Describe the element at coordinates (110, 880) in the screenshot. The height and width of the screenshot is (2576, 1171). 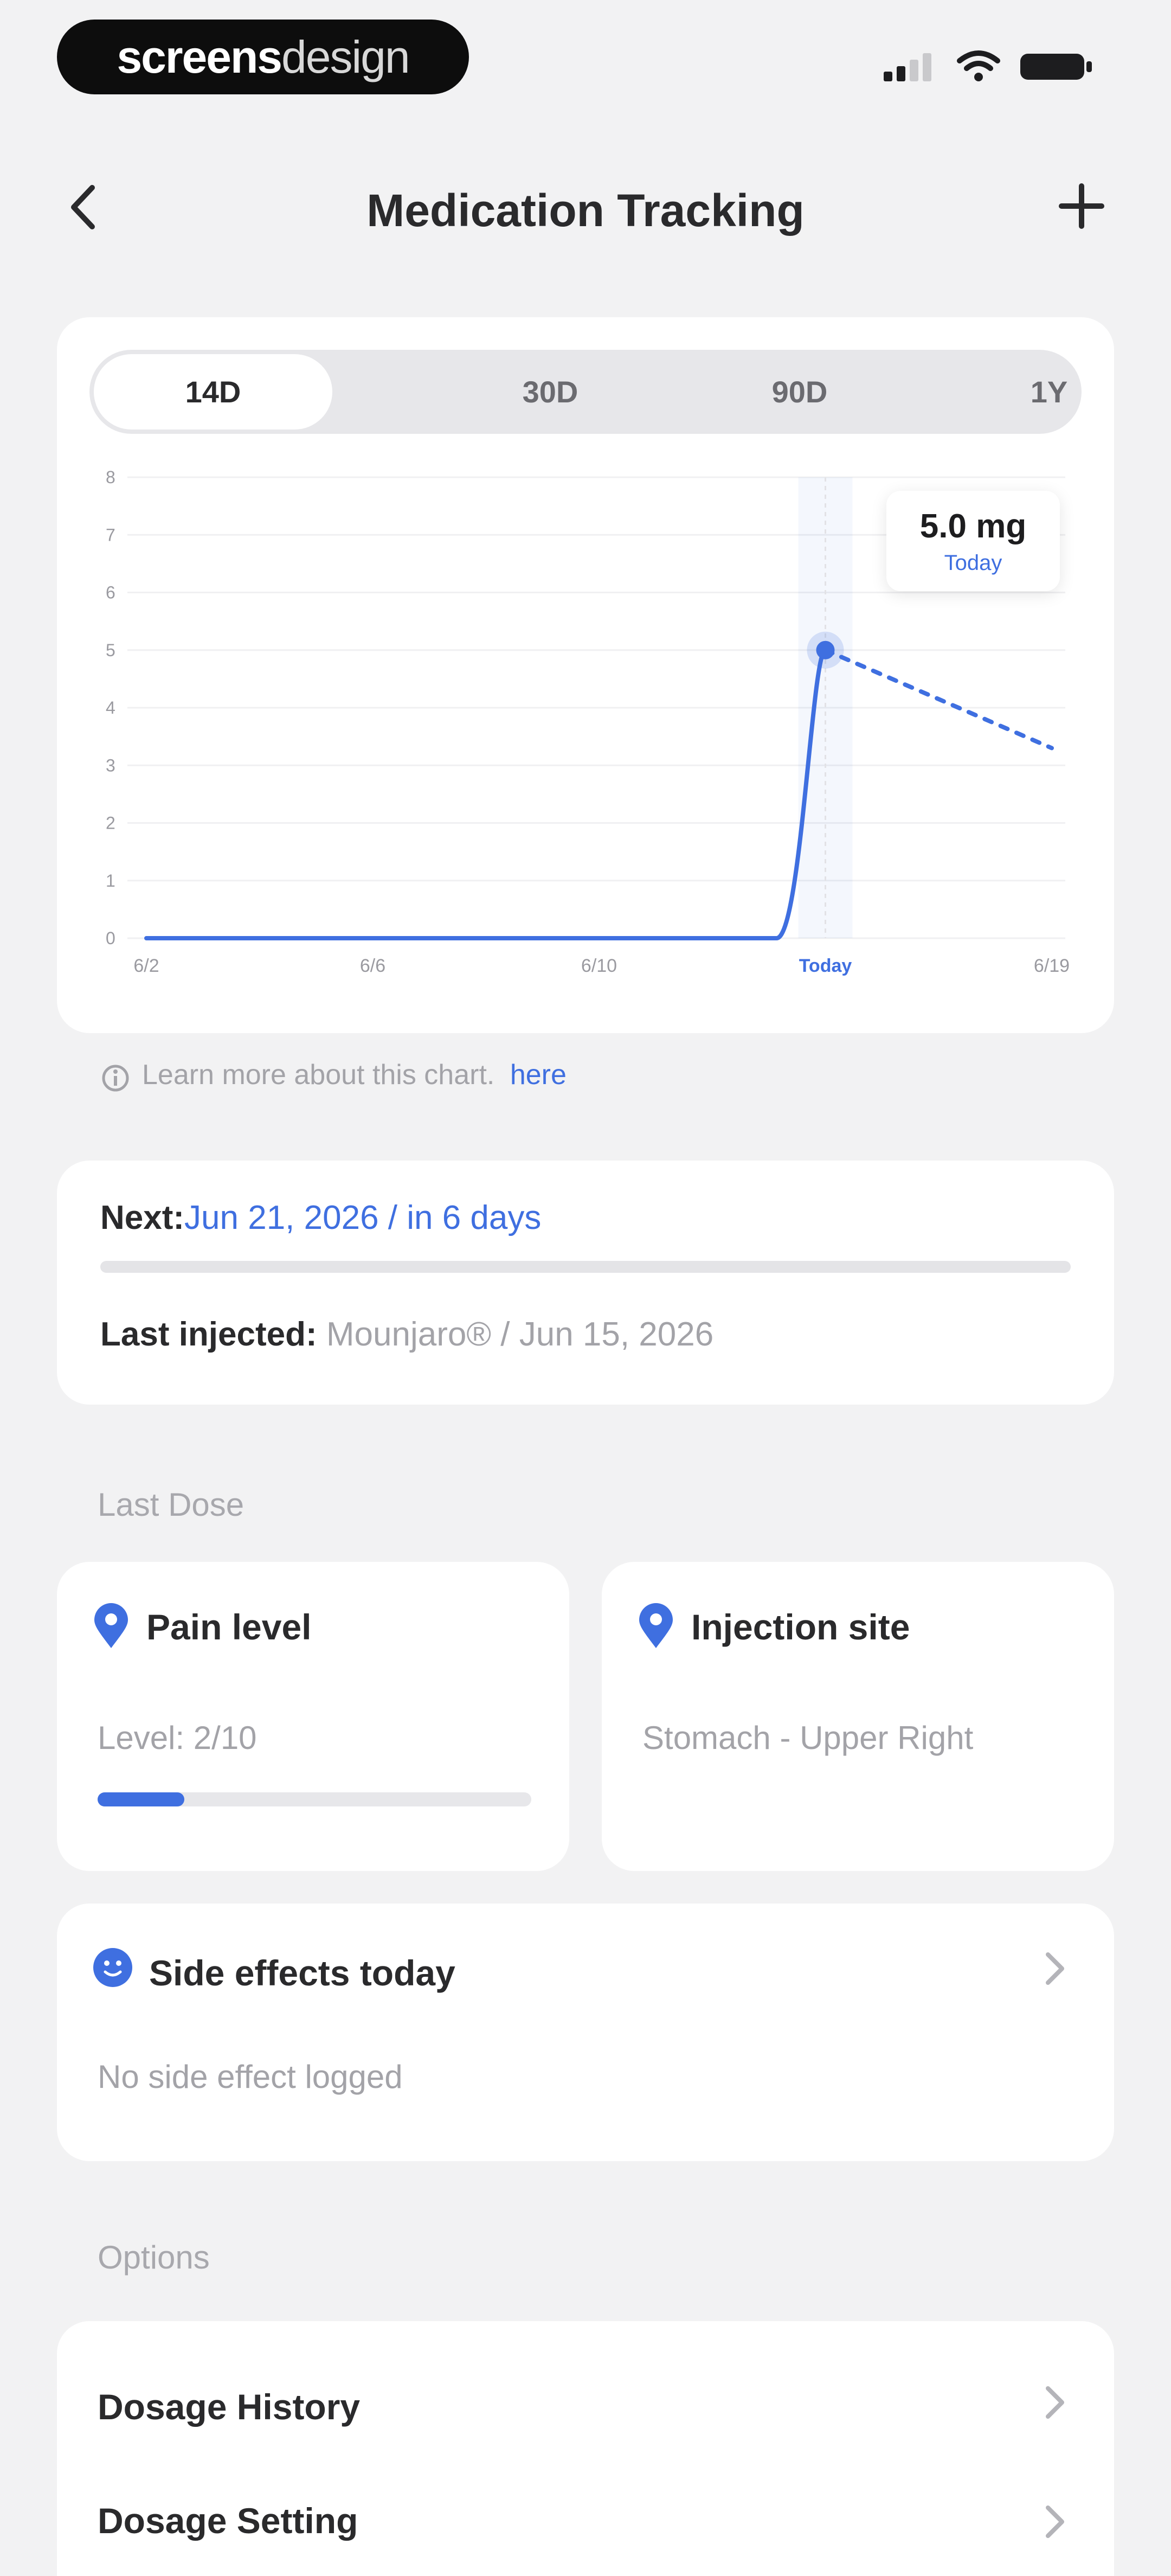
I see `y-tick-label: 1` at that location.